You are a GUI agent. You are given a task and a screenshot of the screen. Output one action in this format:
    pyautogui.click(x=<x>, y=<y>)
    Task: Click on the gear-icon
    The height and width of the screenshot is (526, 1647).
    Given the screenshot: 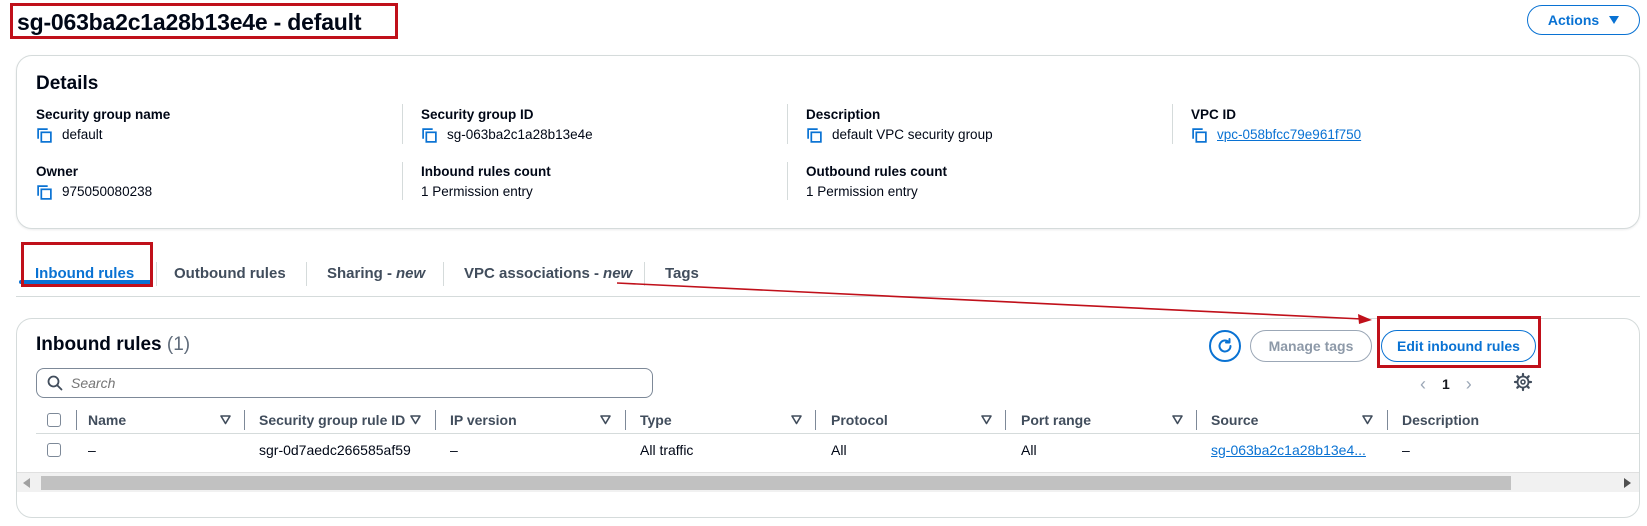 What is the action you would take?
    pyautogui.click(x=1523, y=382)
    